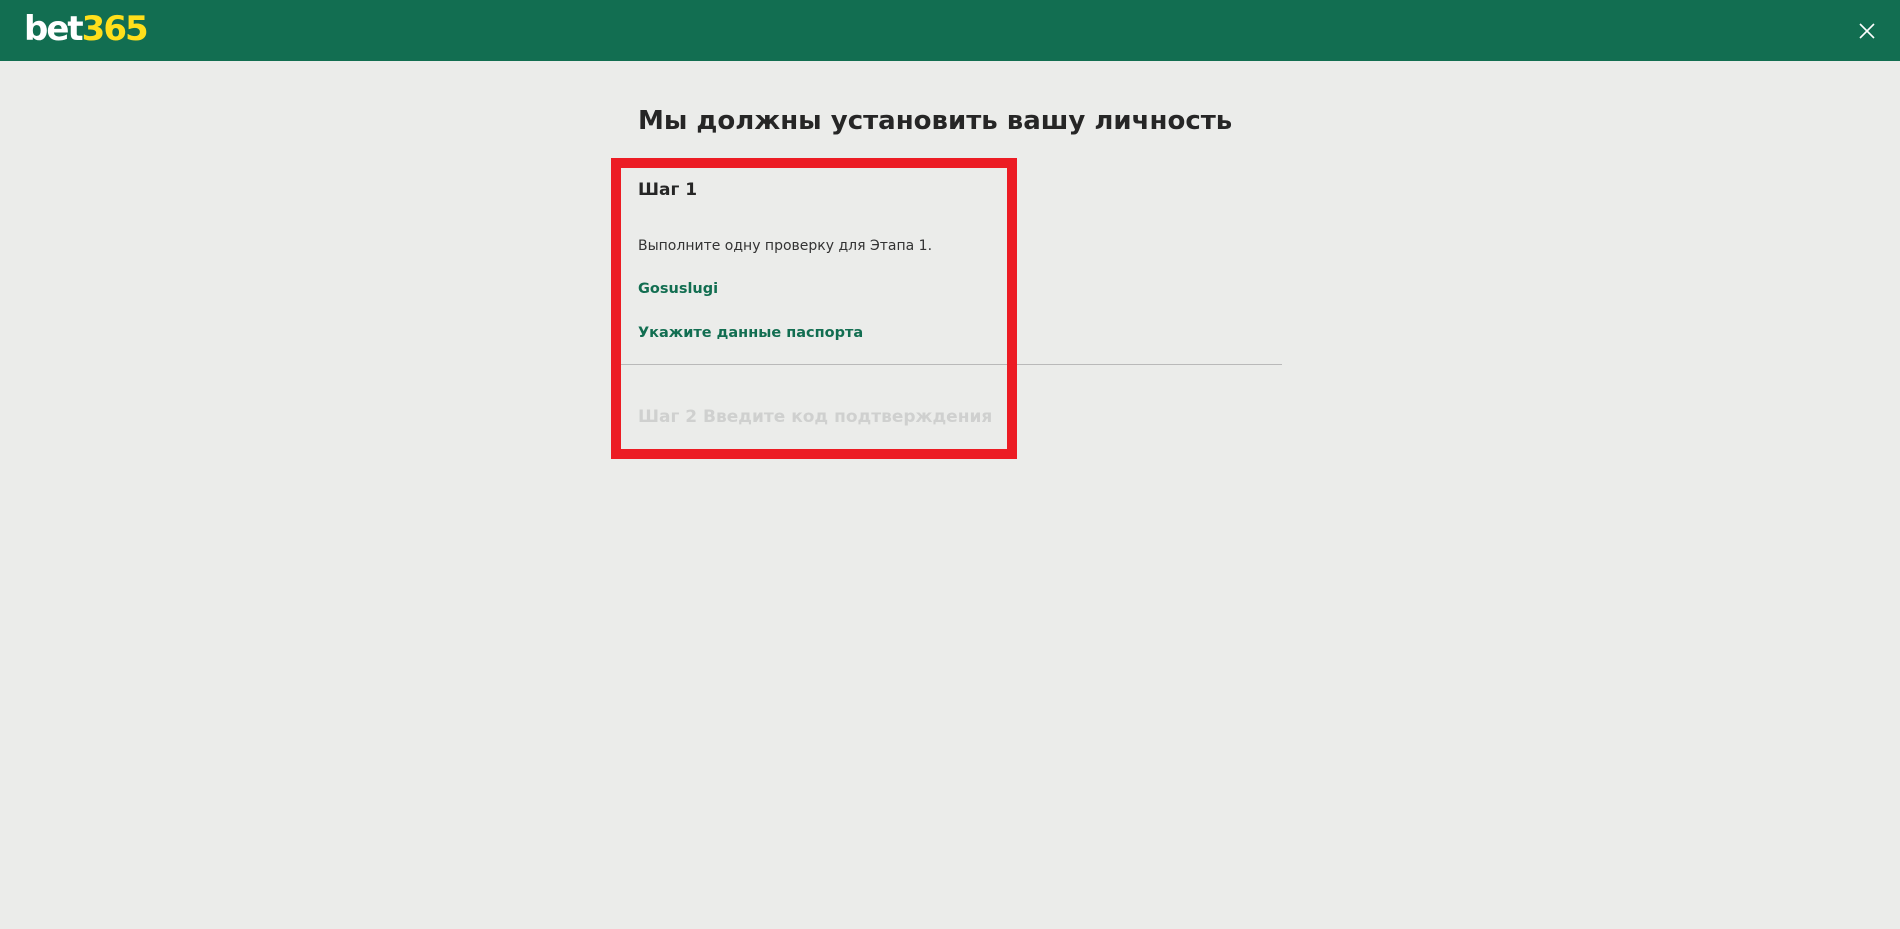 This screenshot has height=929, width=1900. I want to click on step1-description: Выполните одну проверку для Этапа 1., so click(785, 246).